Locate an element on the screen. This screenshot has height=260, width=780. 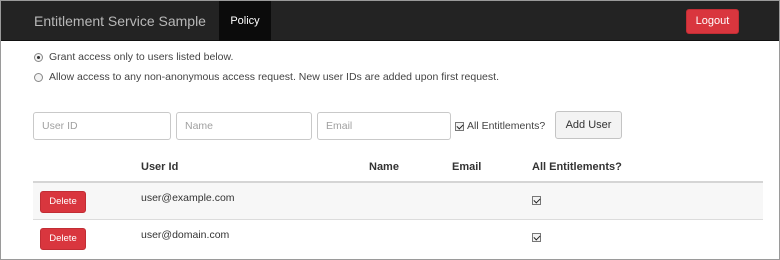
user-id-cell: user@example.com is located at coordinates (188, 198).